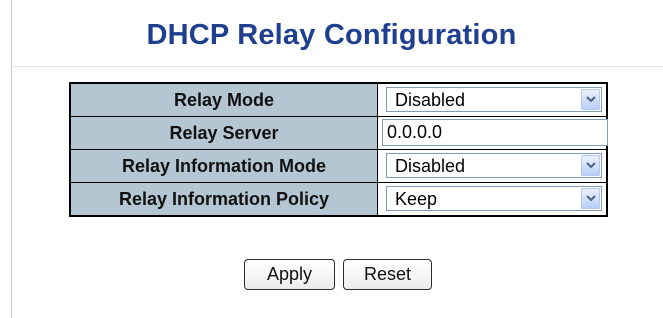 This screenshot has width=663, height=318. What do you see at coordinates (223, 133) in the screenshot?
I see `relay-server-label: Relay Server` at bounding box center [223, 133].